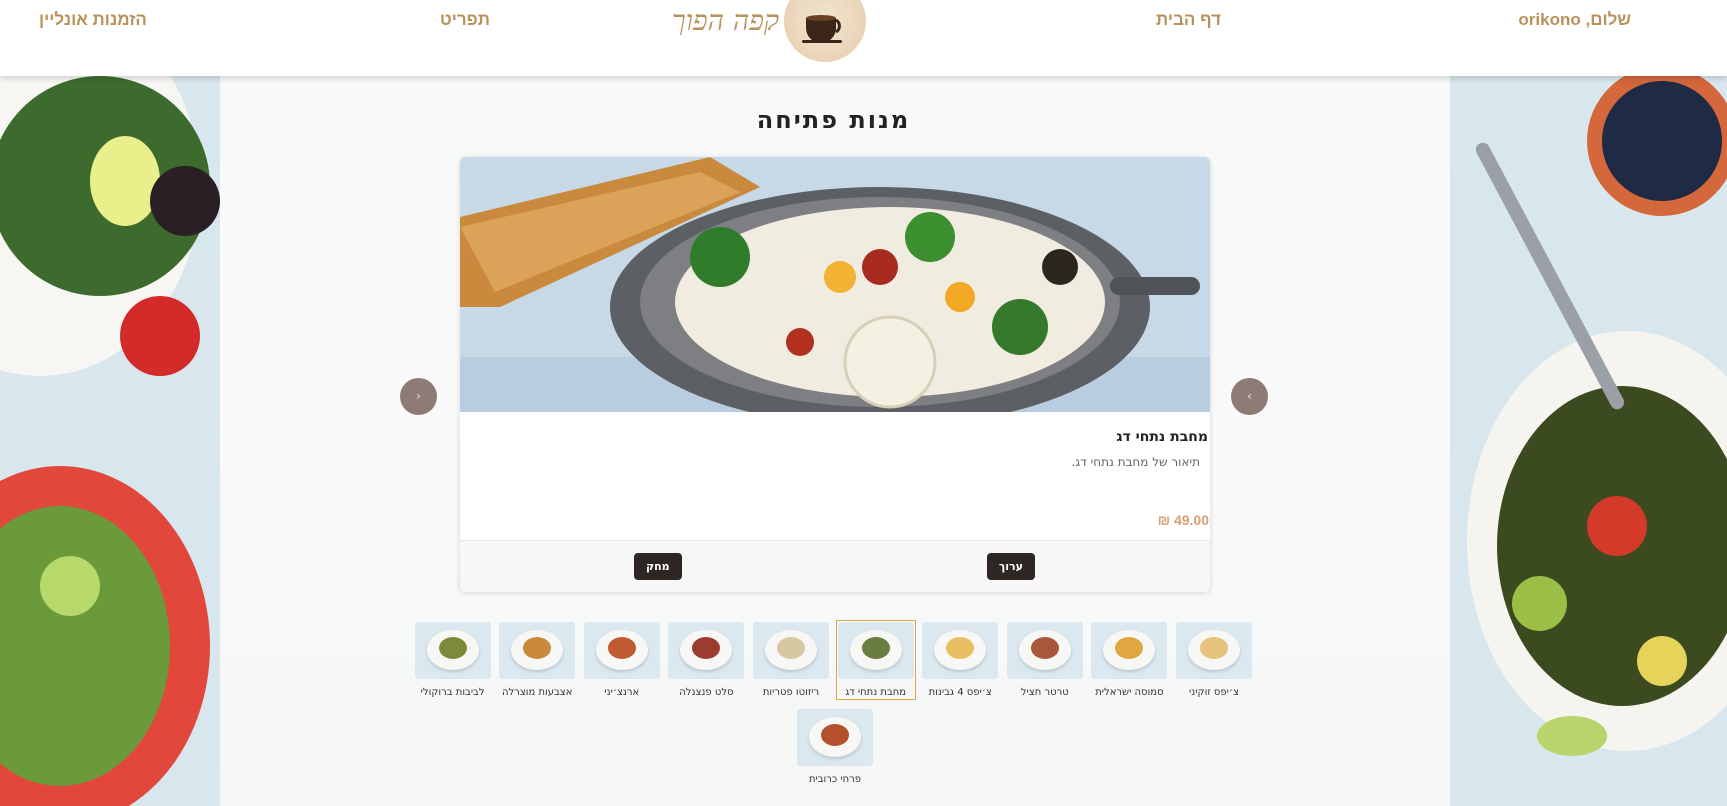  I want to click on coffee-cup-icon, so click(822, 29).